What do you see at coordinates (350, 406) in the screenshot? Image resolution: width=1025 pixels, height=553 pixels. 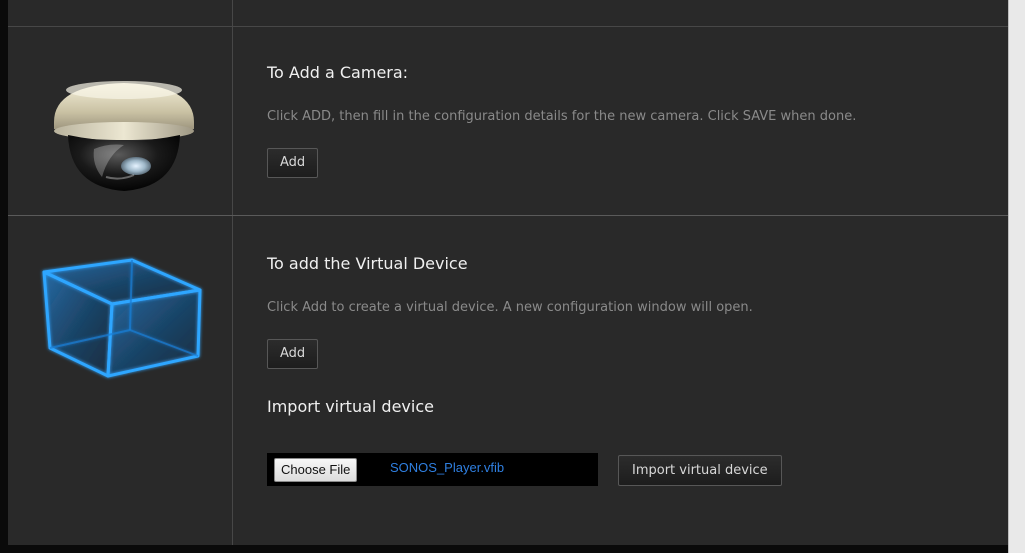 I see `import-virtual-device-title: Import virtual device` at bounding box center [350, 406].